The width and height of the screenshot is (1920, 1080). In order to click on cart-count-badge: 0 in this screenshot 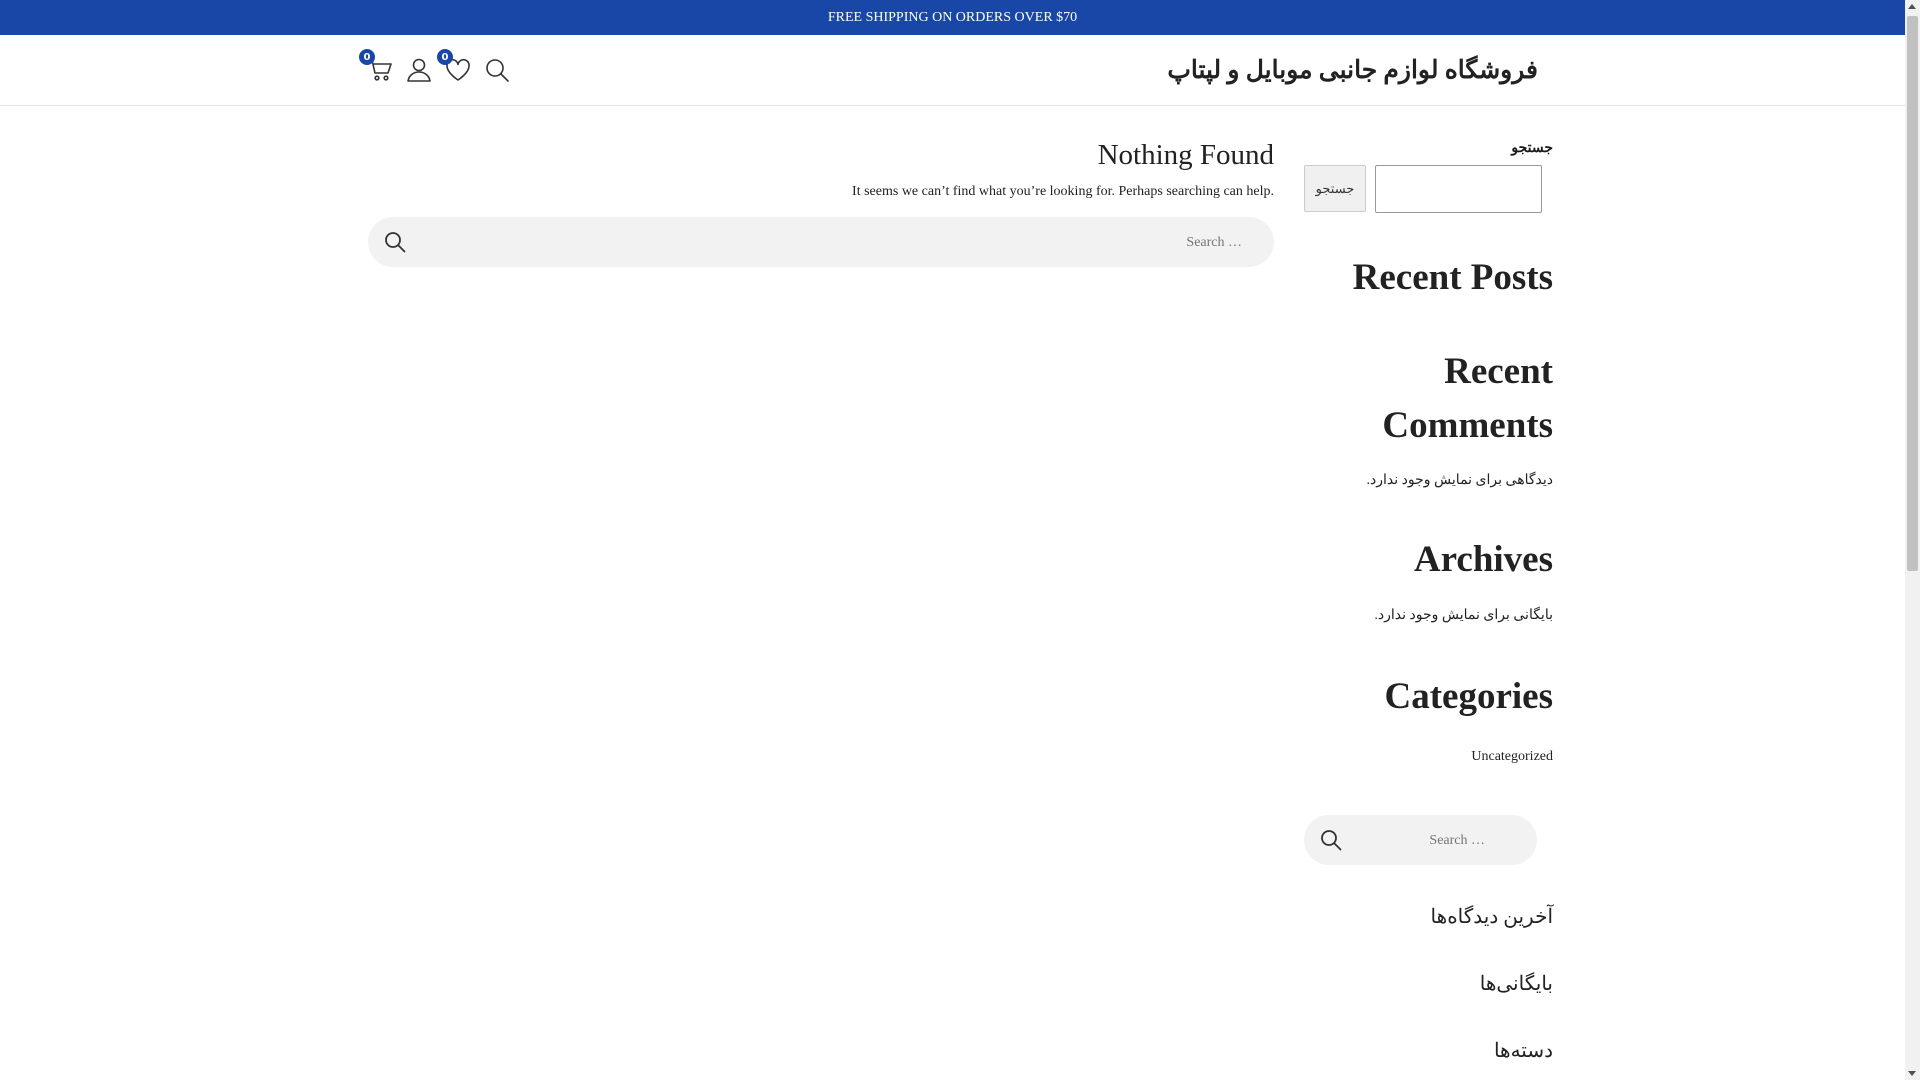, I will do `click(367, 57)`.